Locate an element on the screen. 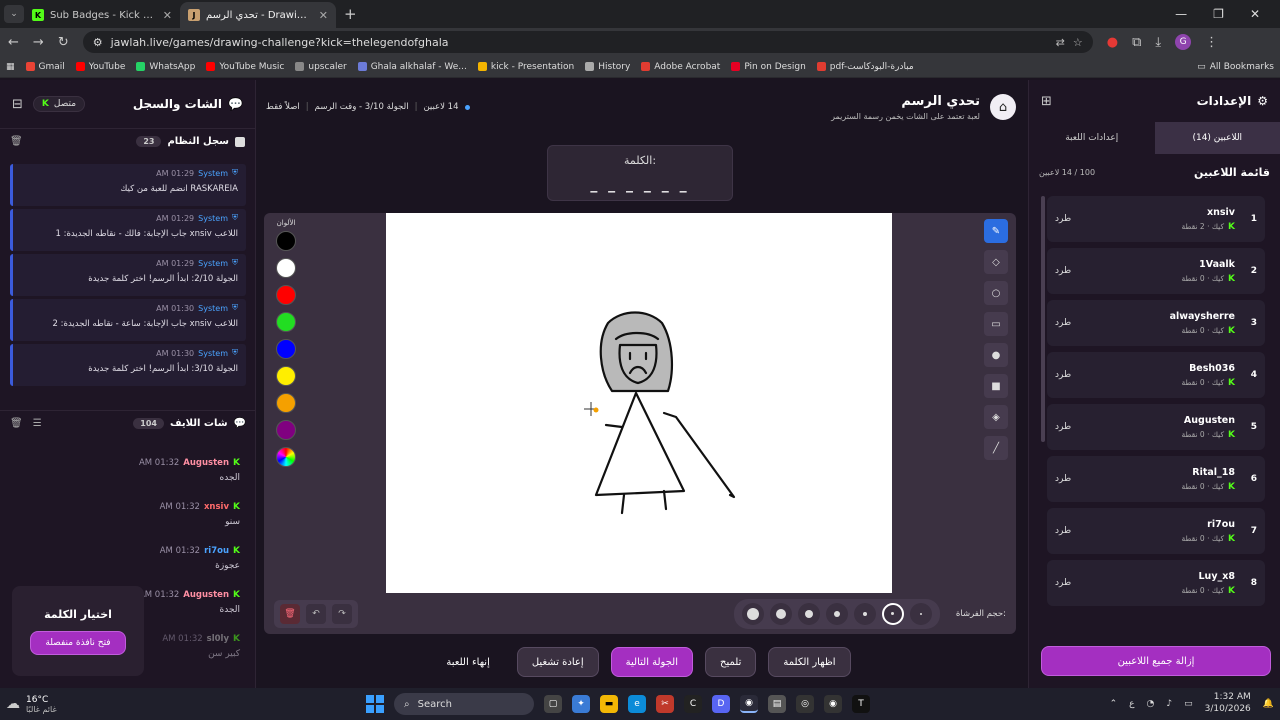  tab-game-settings: إعدادات اللعبة is located at coordinates (1092, 138).